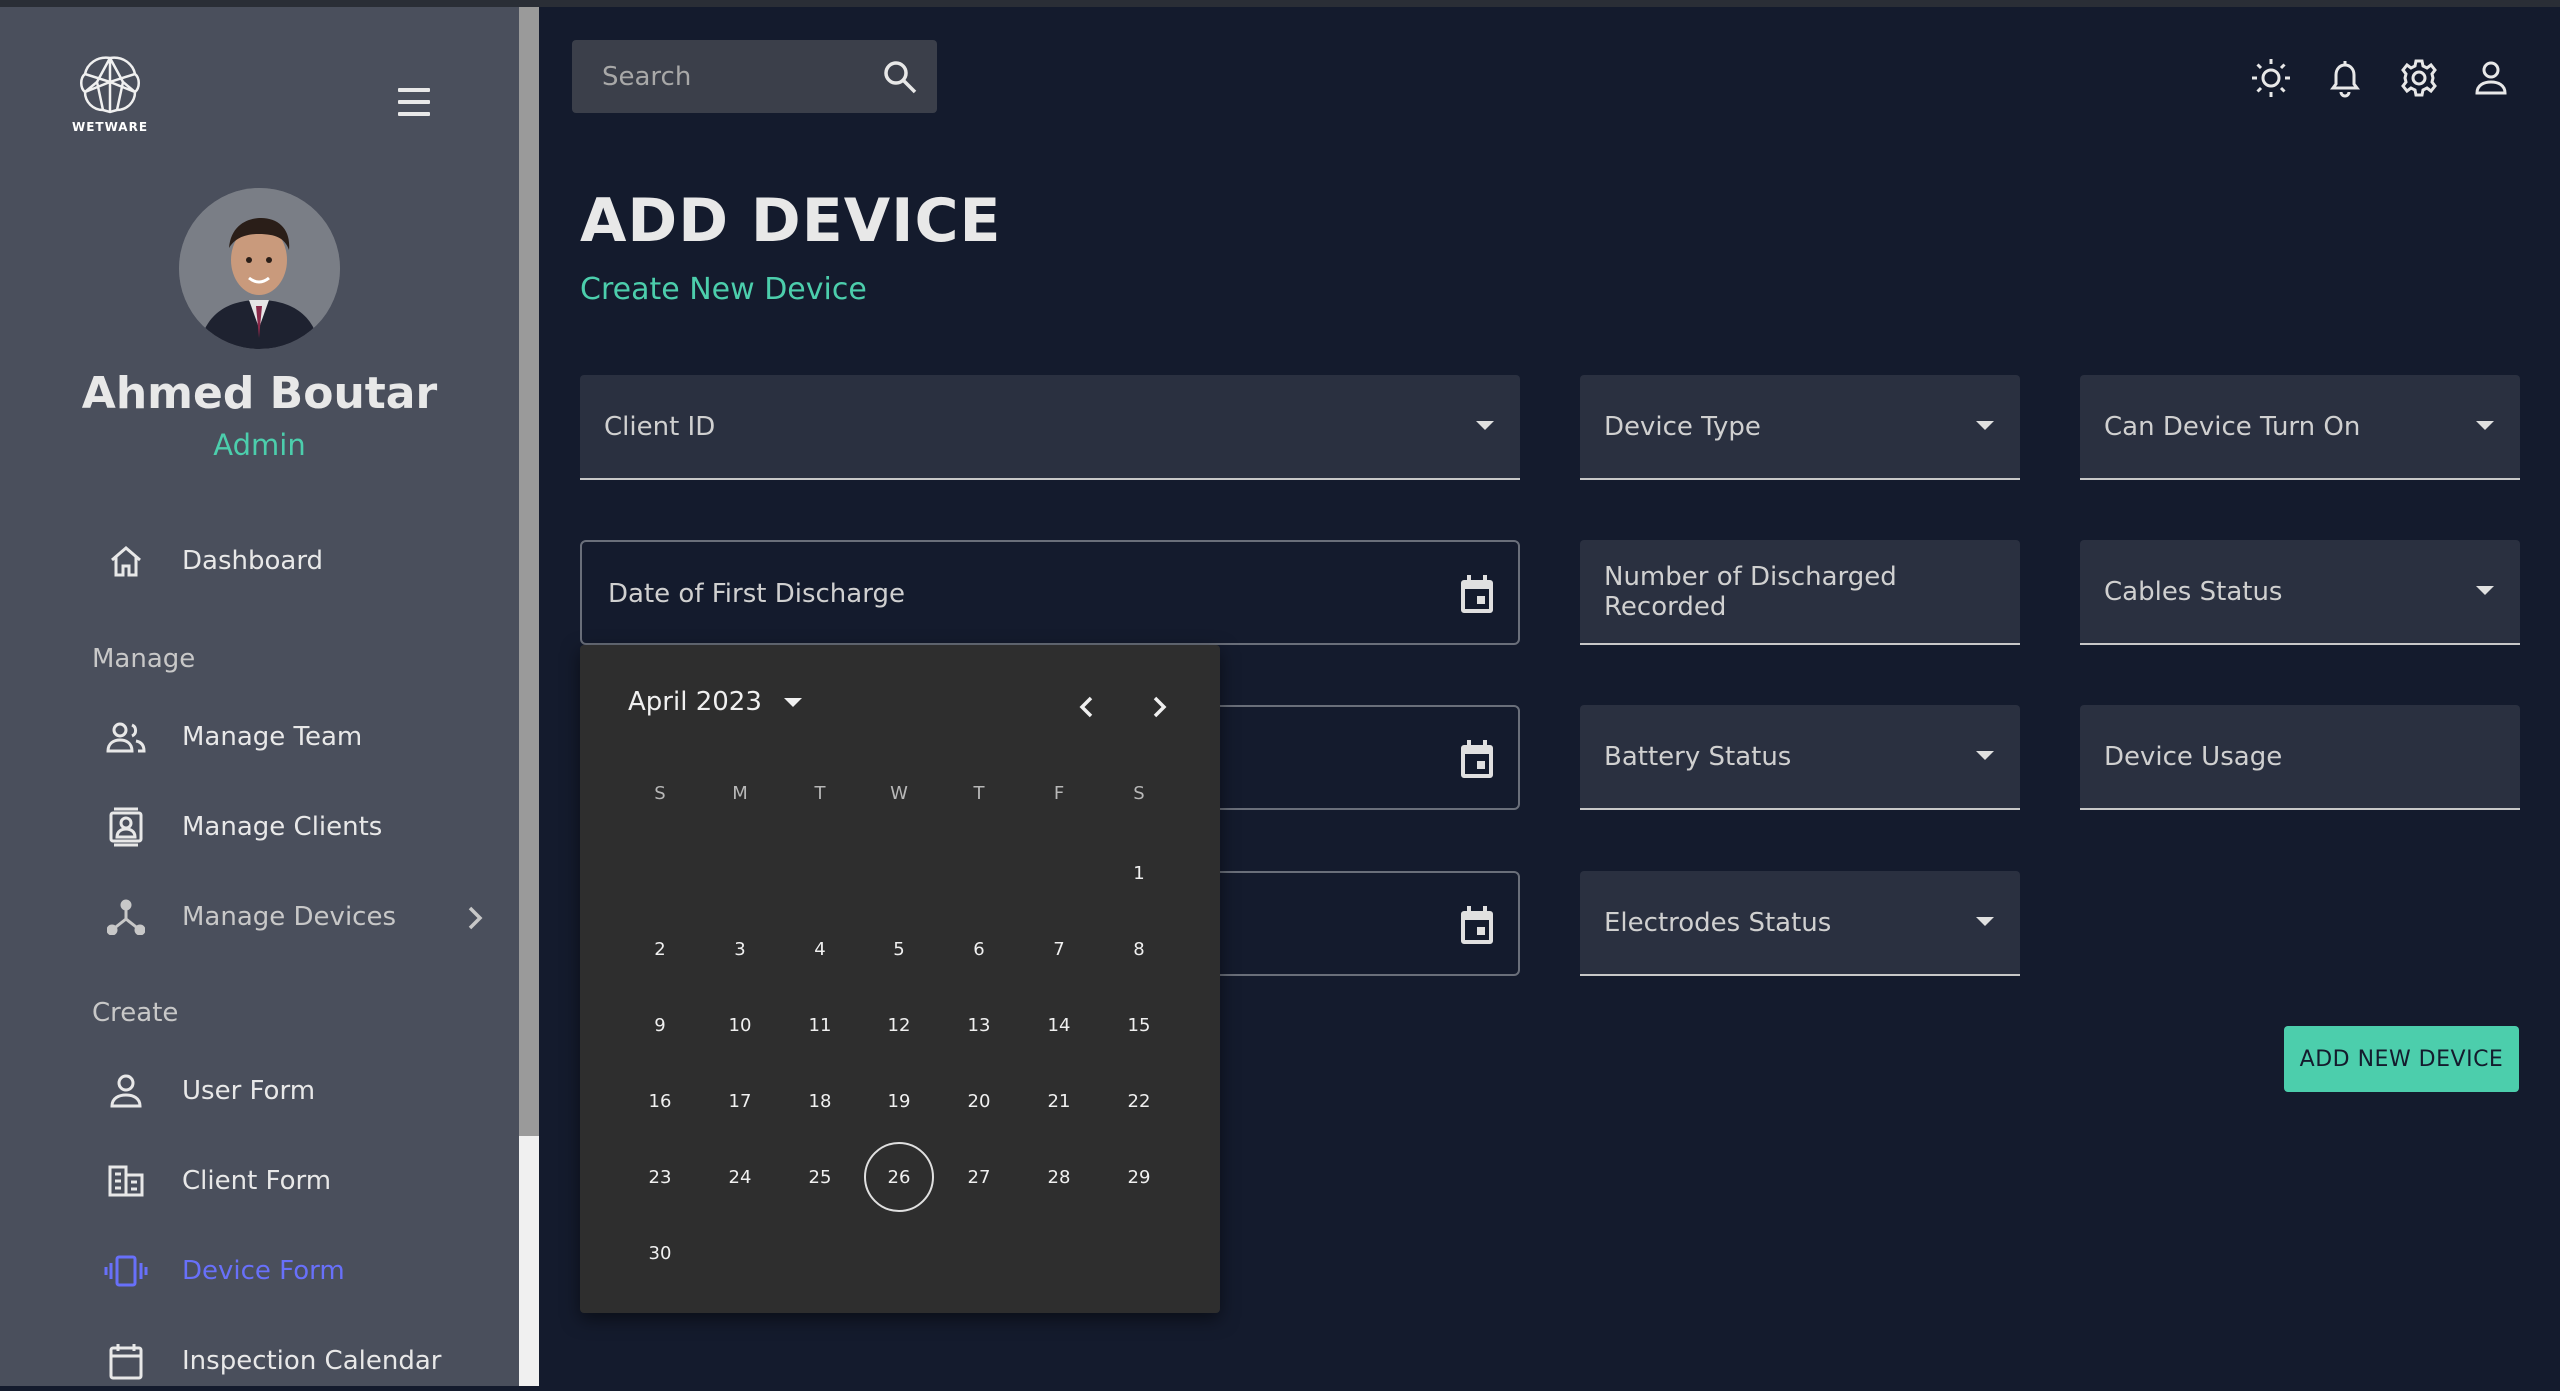 Image resolution: width=2560 pixels, height=1391 pixels. Describe the element at coordinates (660, 1101) in the screenshot. I see `calendar-day: 16` at that location.